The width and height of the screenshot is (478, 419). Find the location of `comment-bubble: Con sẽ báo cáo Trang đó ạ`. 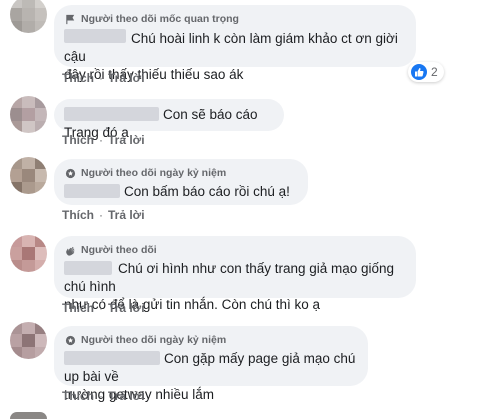

comment-bubble: Con sẽ báo cáo Trang đó ạ is located at coordinates (169, 119).